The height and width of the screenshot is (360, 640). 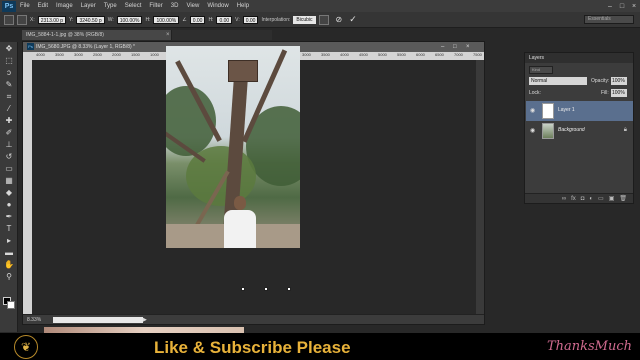 What do you see at coordinates (168, 35) in the screenshot?
I see `tab-close-icon: ×` at bounding box center [168, 35].